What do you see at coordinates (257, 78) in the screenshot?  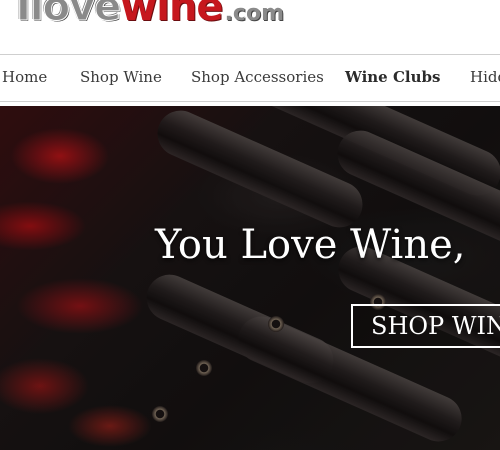 I see `nav-item-shop-accessories: Shop Accessories` at bounding box center [257, 78].